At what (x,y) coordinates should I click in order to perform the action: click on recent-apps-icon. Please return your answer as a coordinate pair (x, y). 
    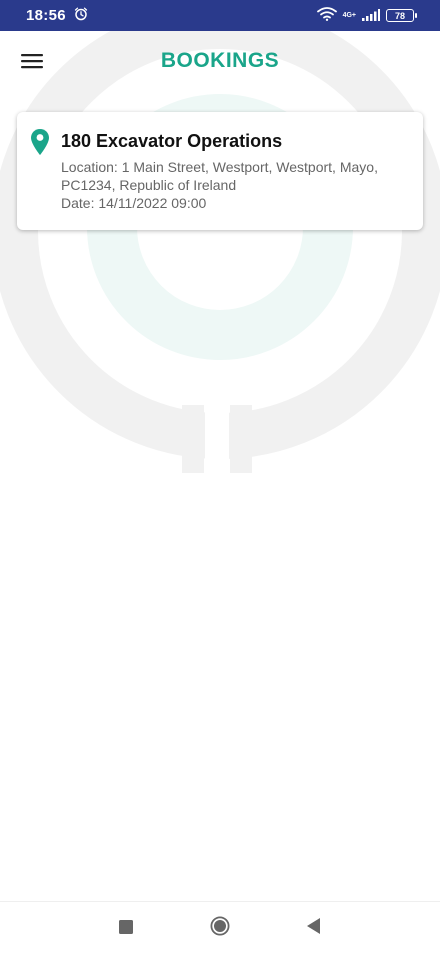
    Looking at the image, I should click on (126, 928).